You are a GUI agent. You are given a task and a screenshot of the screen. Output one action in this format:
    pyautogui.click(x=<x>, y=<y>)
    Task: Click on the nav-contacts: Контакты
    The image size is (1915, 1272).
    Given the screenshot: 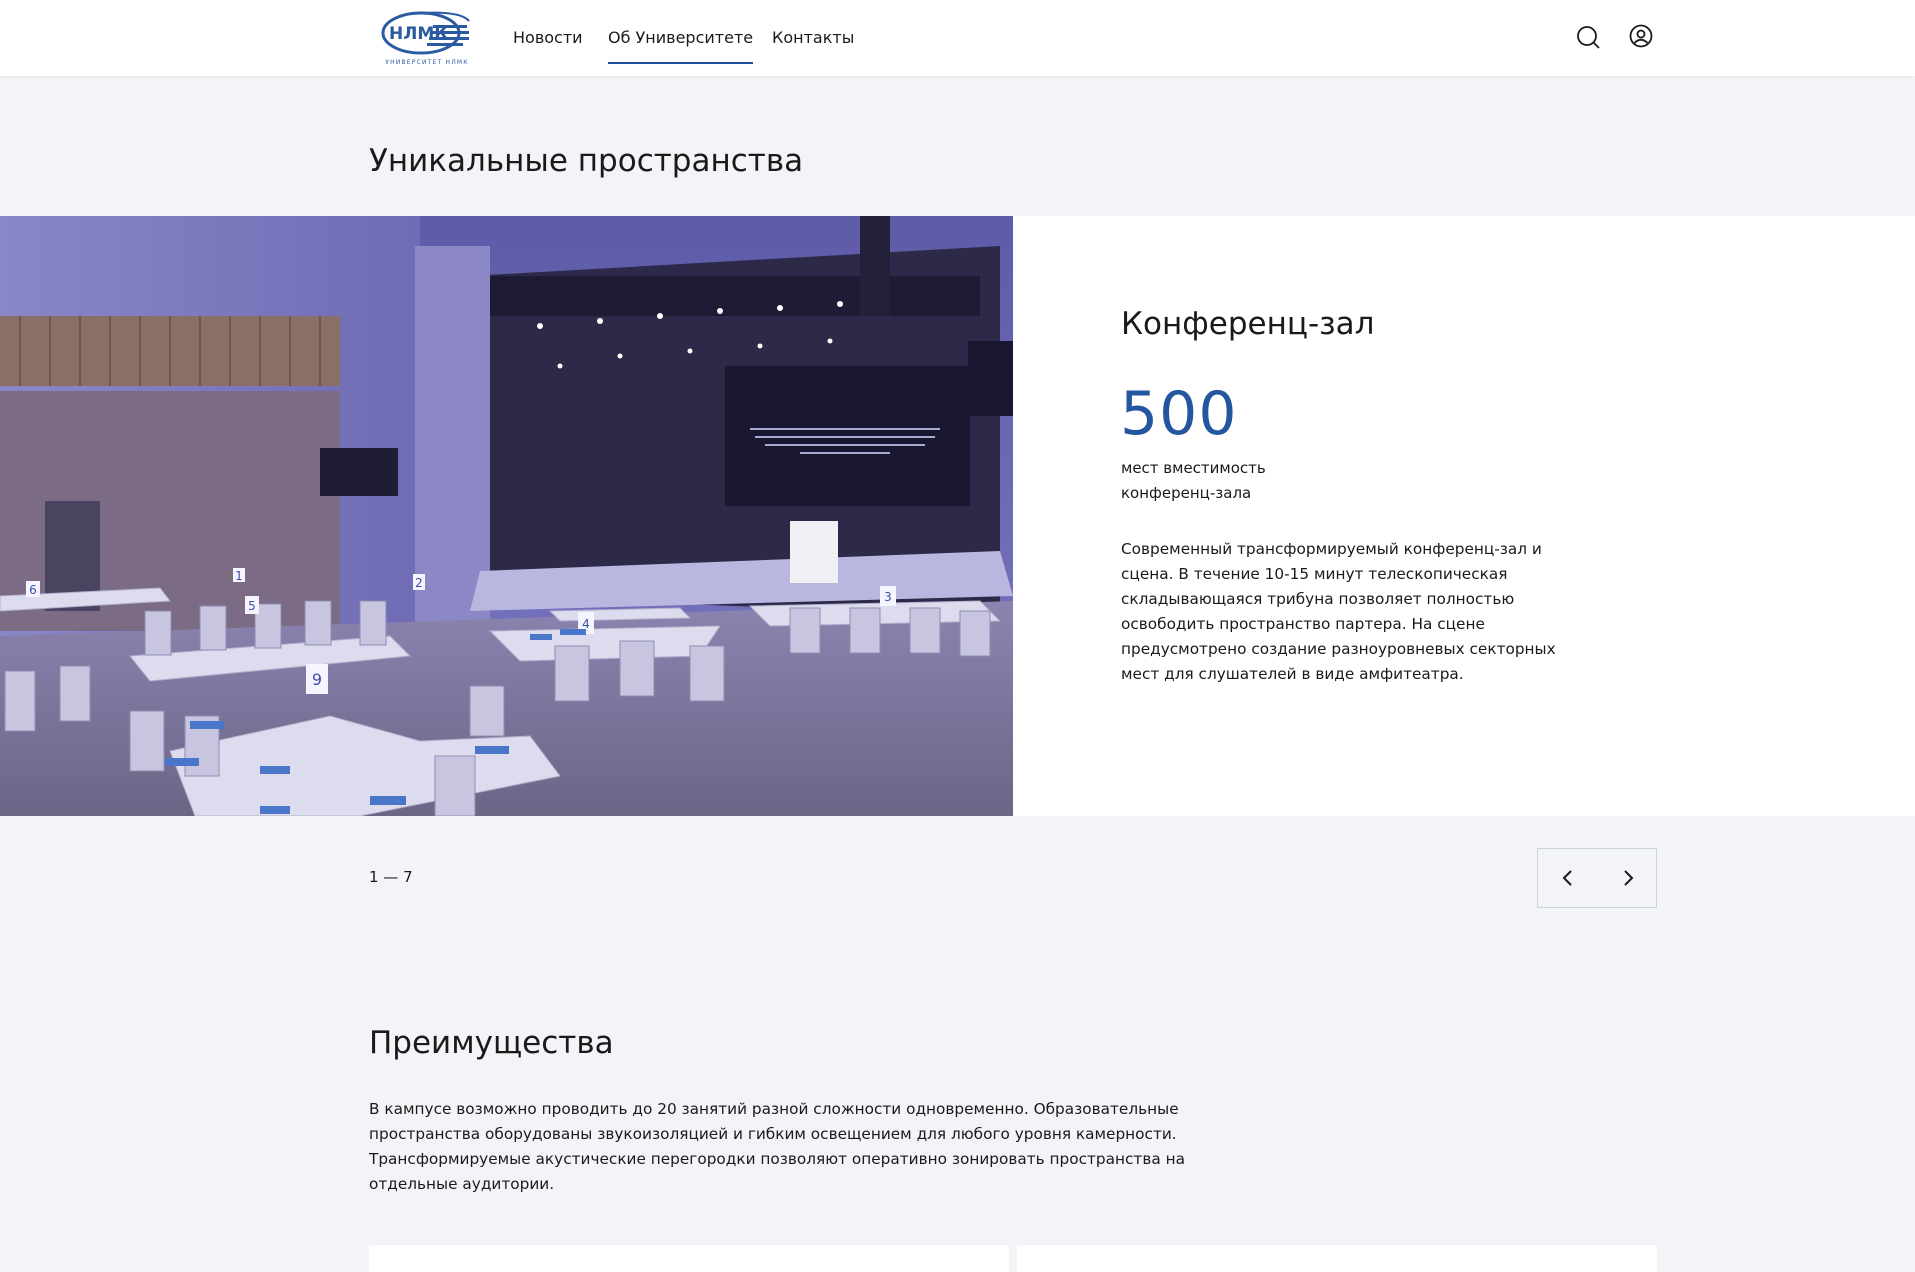 What is the action you would take?
    pyautogui.click(x=813, y=37)
    